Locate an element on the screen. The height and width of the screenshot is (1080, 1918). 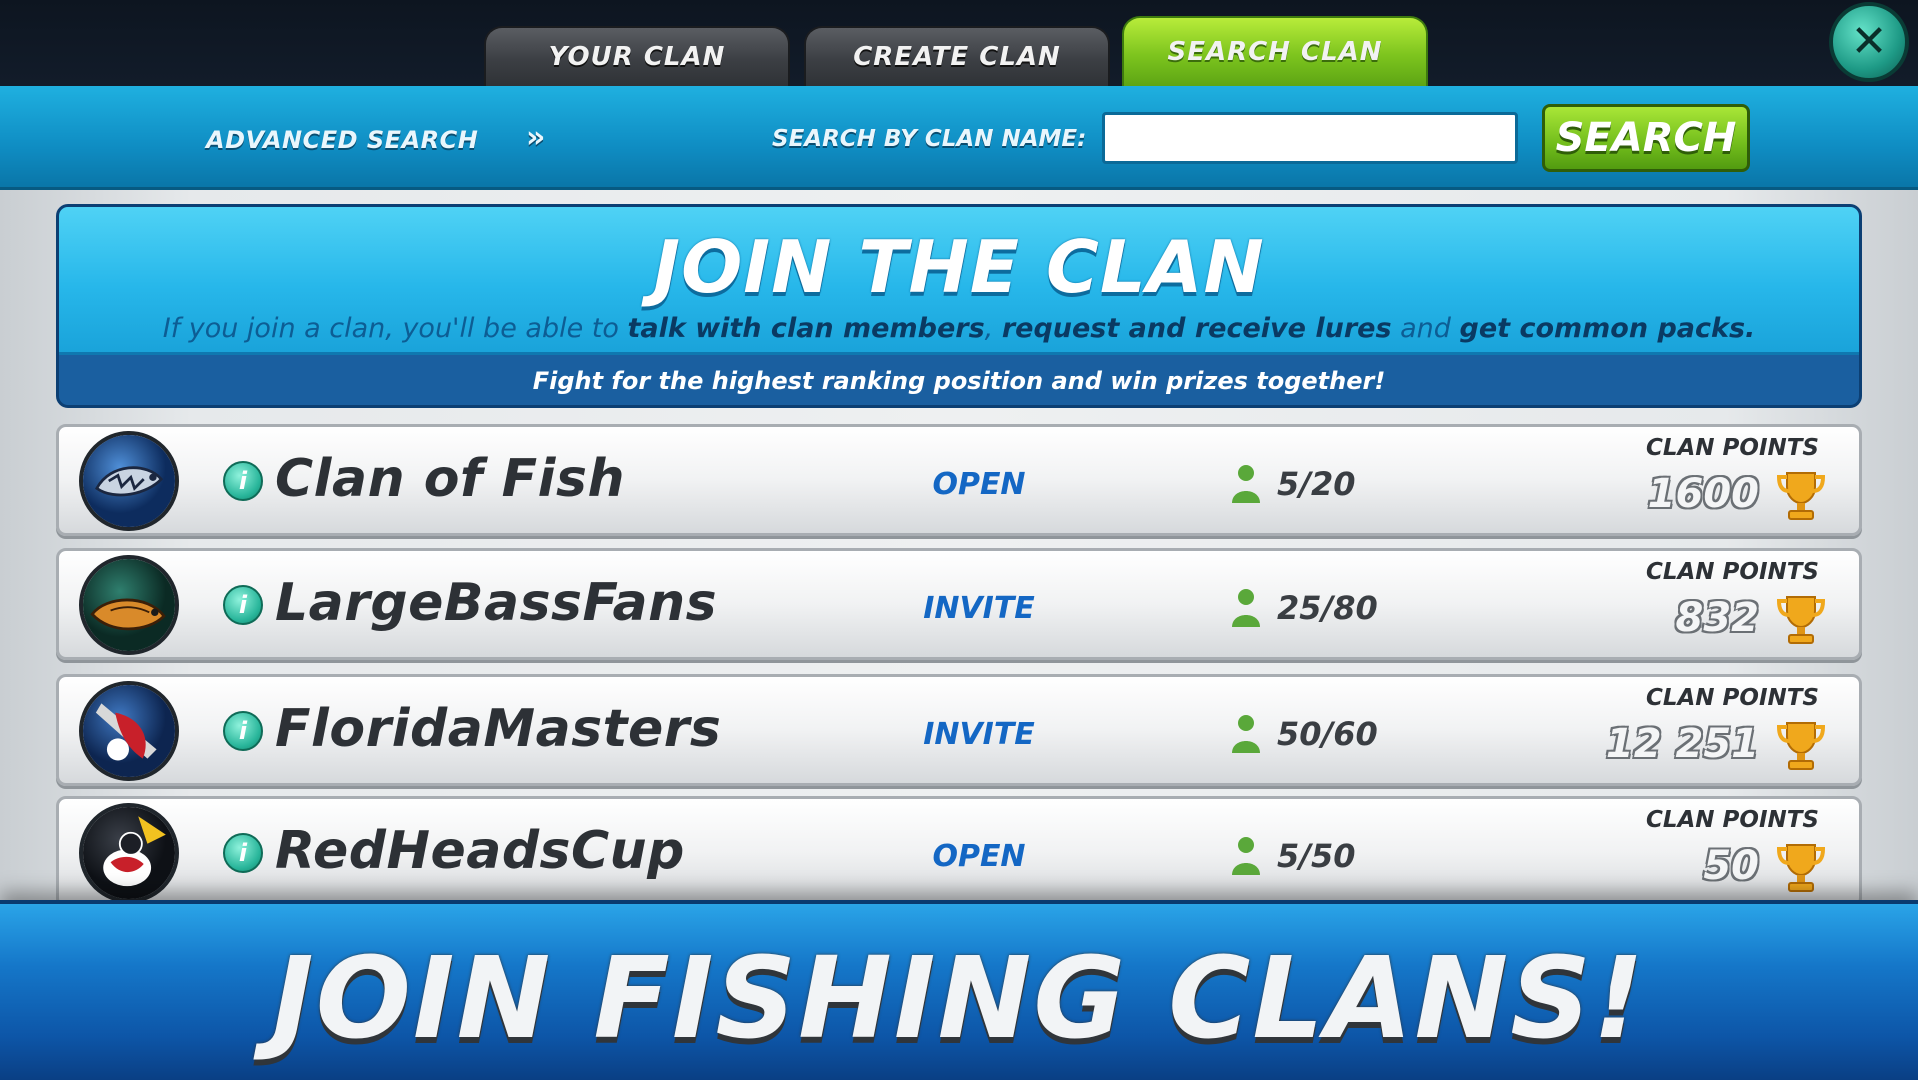
desc-text: If you join a clan, you'll be able to is located at coordinates (395, 328).